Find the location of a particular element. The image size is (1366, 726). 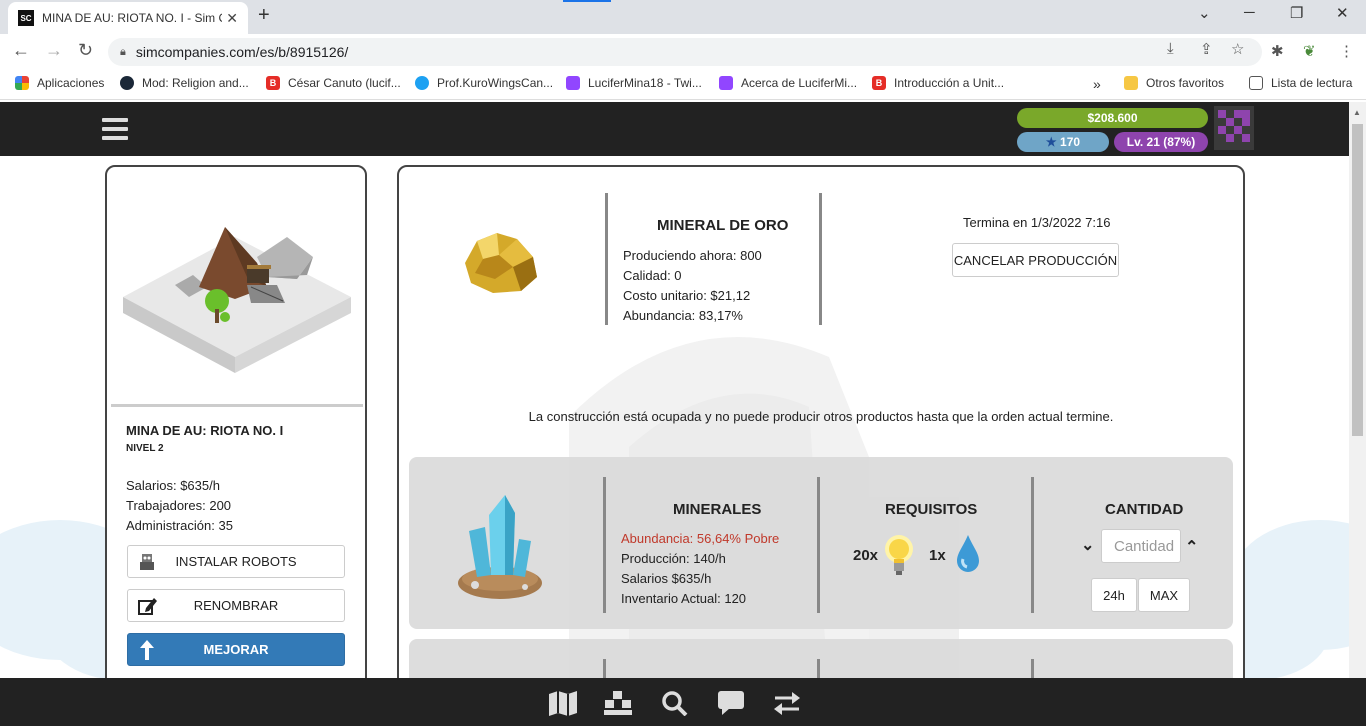

salaries-stat: Salarios: $635/h is located at coordinates (173, 485).